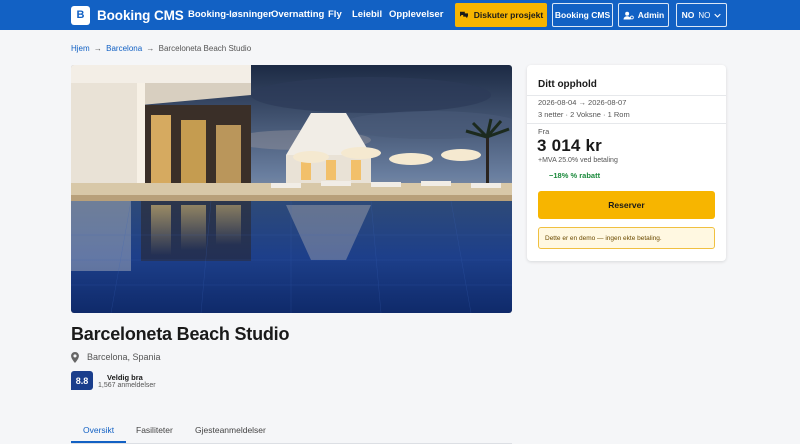  I want to click on breadcrumb-city: Barcelona, so click(124, 48).